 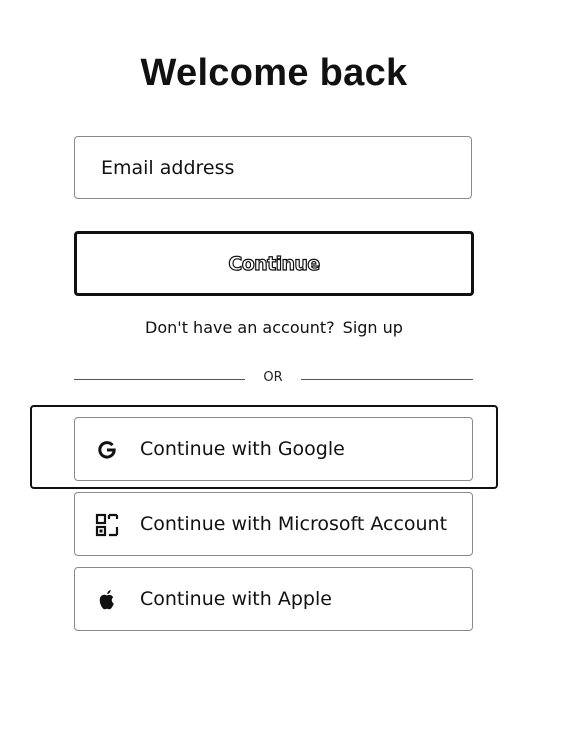 I want to click on google-icon, so click(x=107, y=450).